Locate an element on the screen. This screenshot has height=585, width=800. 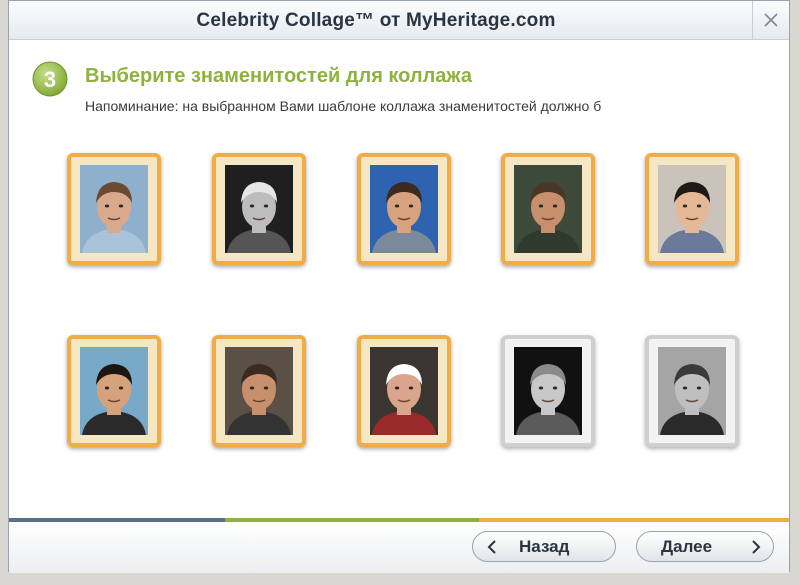
step-number: 3 is located at coordinates (50, 79).